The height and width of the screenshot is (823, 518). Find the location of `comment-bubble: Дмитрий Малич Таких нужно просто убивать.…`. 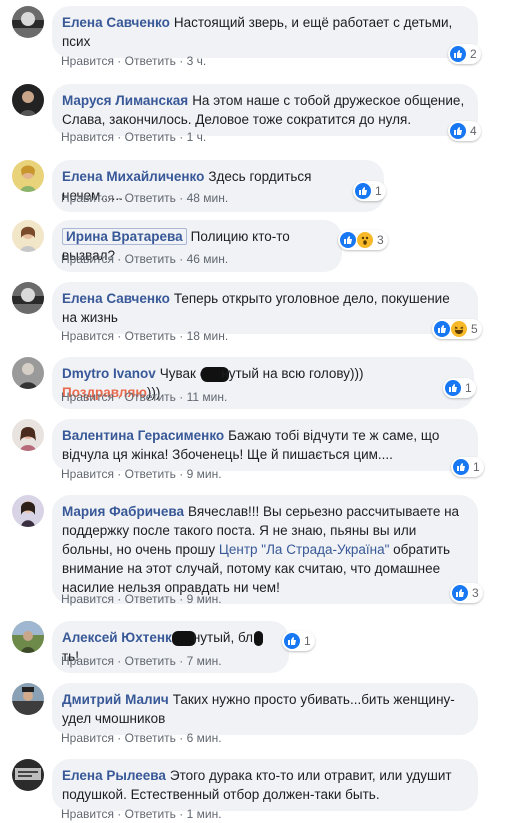

comment-bubble: Дмитрий Малич Таких нужно просто убивать.… is located at coordinates (265, 709).